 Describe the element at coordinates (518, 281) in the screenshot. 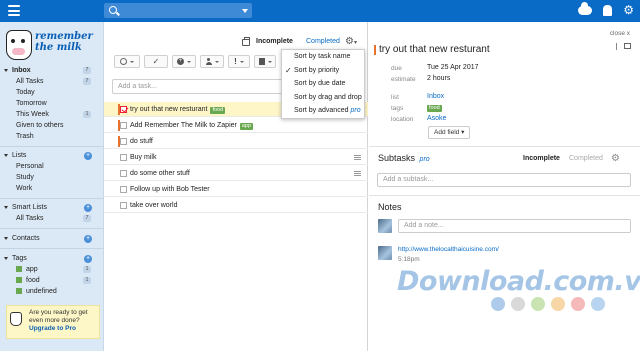

I see `watermark-text: Download.com.vn` at that location.